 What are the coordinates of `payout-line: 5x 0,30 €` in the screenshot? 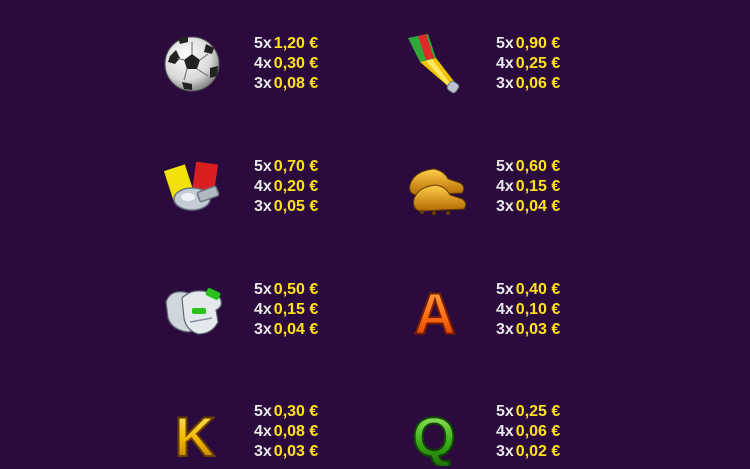 It's located at (309, 412).